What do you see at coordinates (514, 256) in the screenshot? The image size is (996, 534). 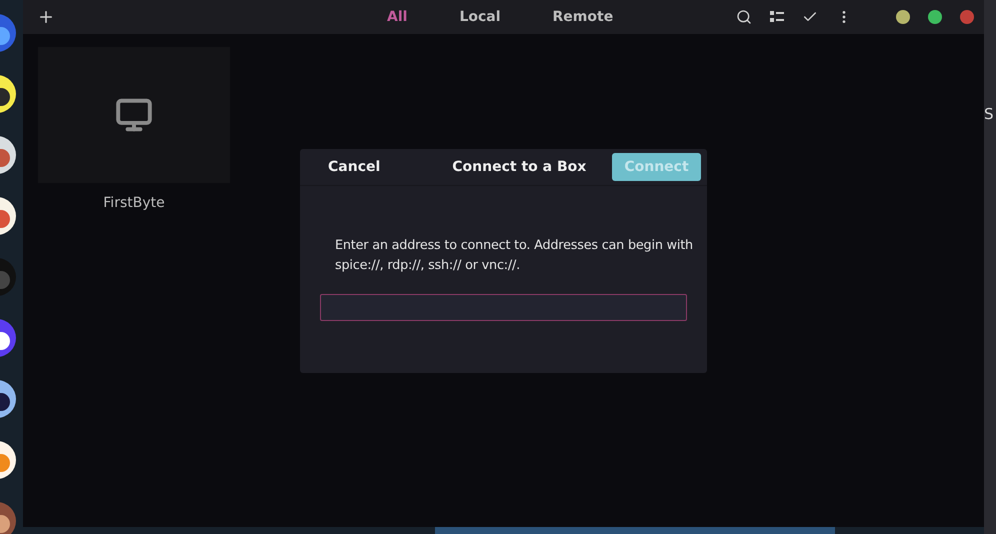 I see `instructions-text: Enter an address to connect to. Addresses can begin with spice://, rdp://, ssh:// or vnc://.` at bounding box center [514, 256].